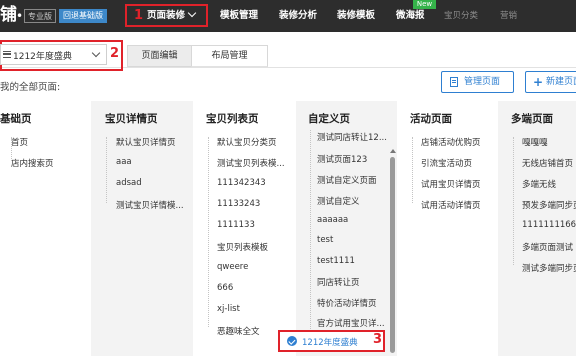  What do you see at coordinates (461, 16) in the screenshot?
I see `nav-category: 宝贝分类` at bounding box center [461, 16].